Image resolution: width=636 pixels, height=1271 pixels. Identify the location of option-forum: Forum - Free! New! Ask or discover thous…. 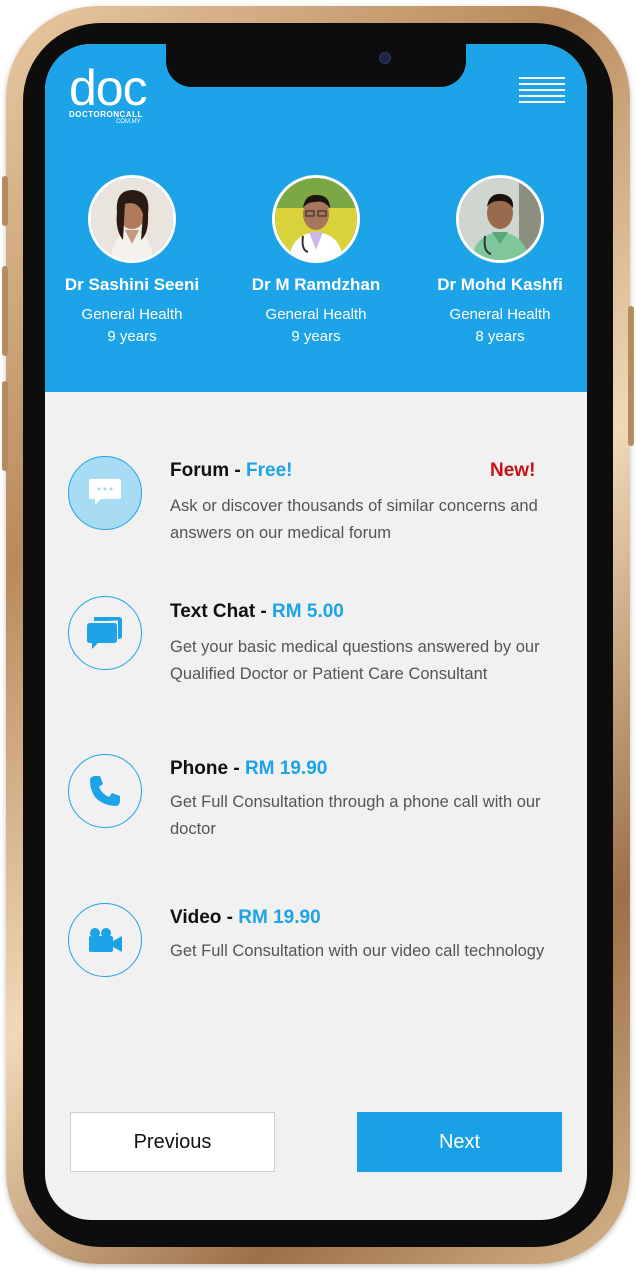
(318, 506).